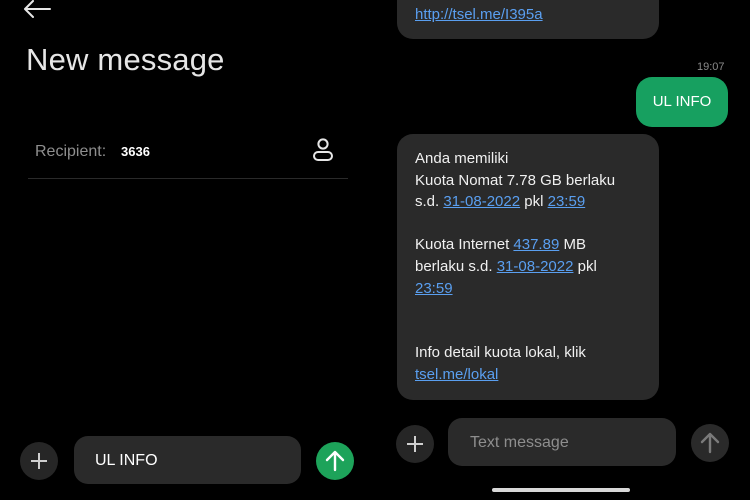 This screenshot has height=500, width=750. Describe the element at coordinates (574, 245) in the screenshot. I see `message-text: MB` at that location.